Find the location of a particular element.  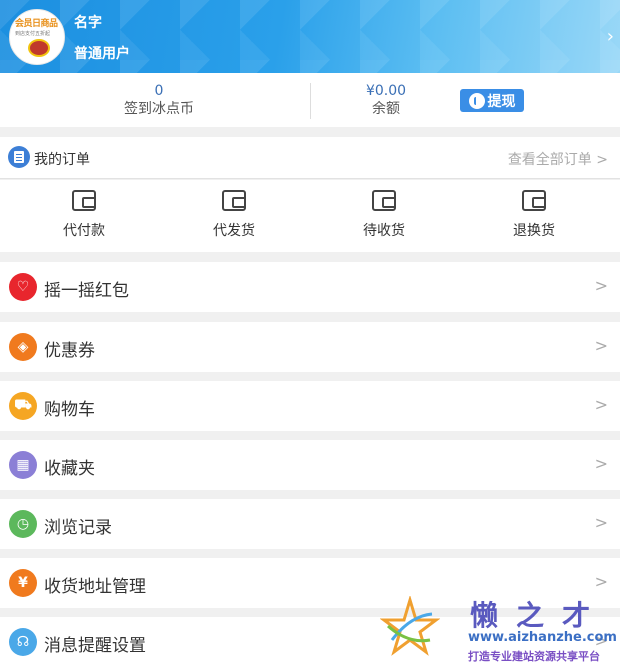

profile-header: 会员日商品 到店支付五折起 名字 普通用户 › is located at coordinates (310, 36).